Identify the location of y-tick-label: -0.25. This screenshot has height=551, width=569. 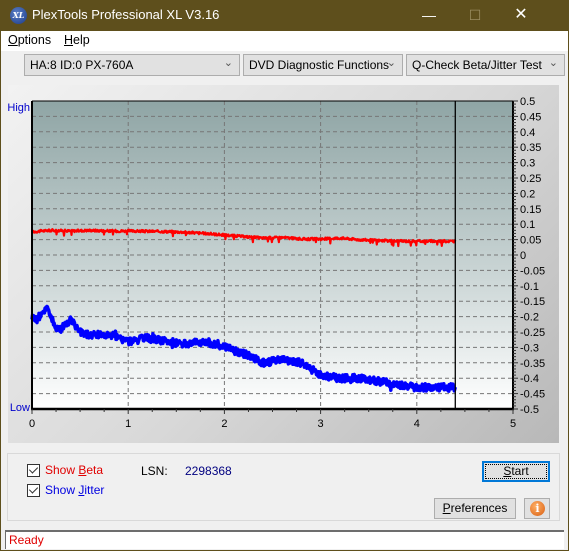
(532, 333).